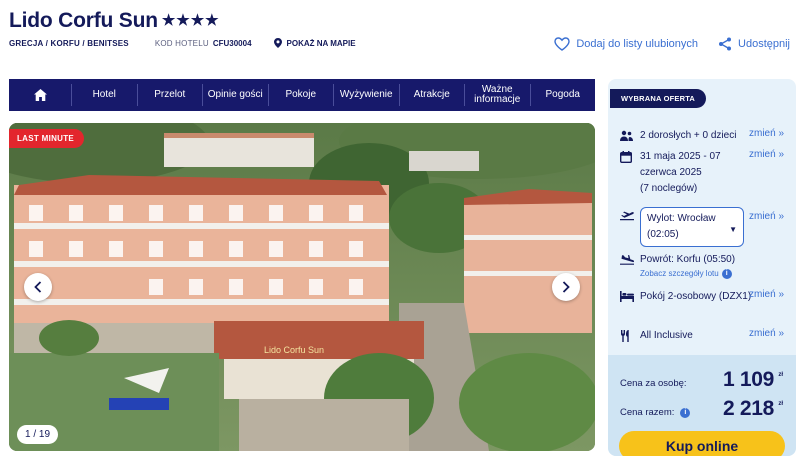 Image resolution: width=800 pixels, height=456 pixels. I want to click on gallery-counter: 1 / 19, so click(38, 434).